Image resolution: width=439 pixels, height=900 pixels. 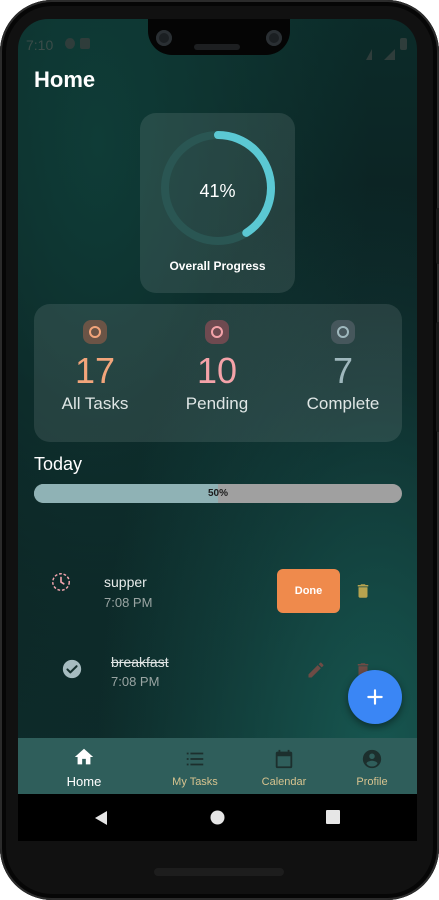 What do you see at coordinates (140, 662) in the screenshot?
I see `task-name: breakfast` at bounding box center [140, 662].